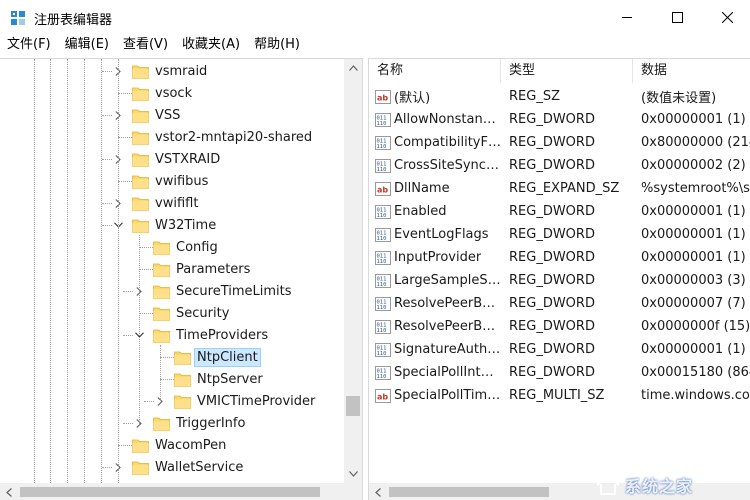  Describe the element at coordinates (145, 45) in the screenshot. I see `menu-view: 查看(V)` at that location.